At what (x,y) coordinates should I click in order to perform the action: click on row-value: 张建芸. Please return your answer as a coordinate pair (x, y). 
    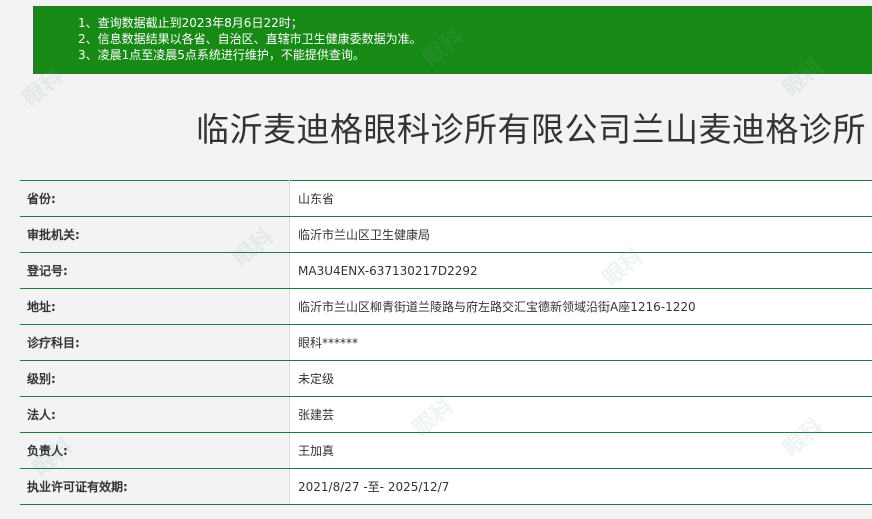
    Looking at the image, I should click on (580, 414).